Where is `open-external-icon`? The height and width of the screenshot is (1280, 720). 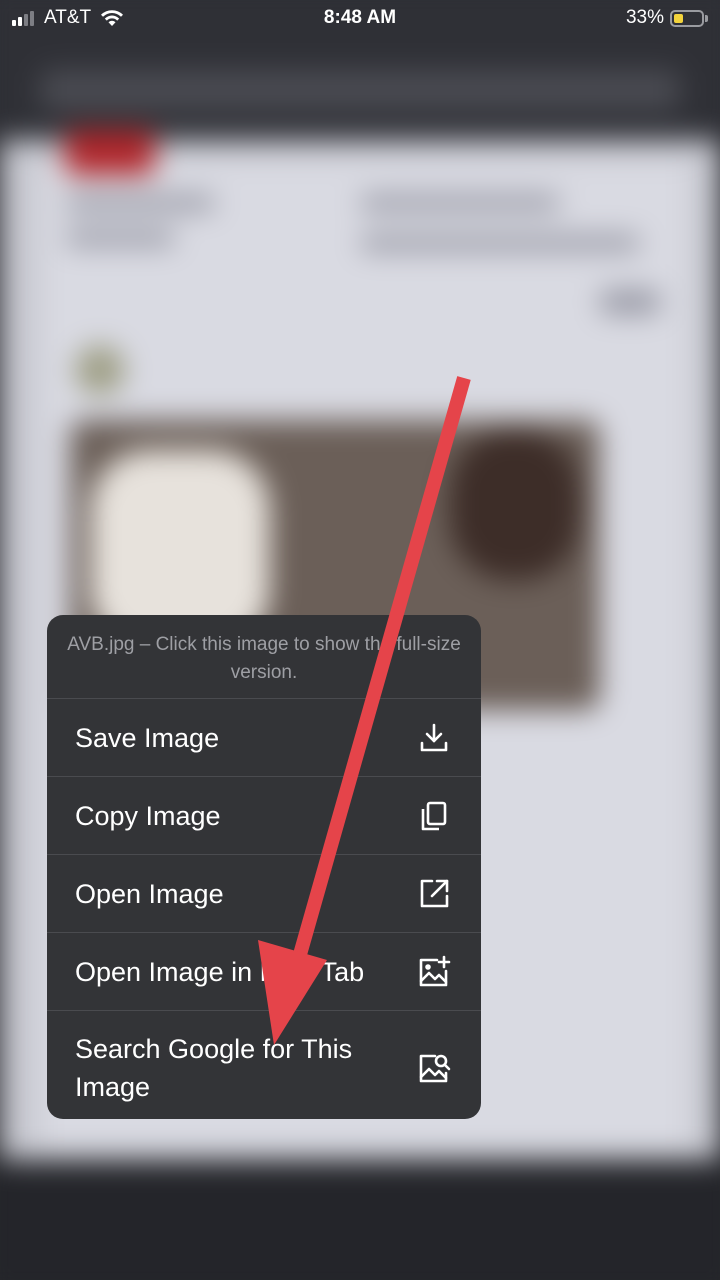
open-external-icon is located at coordinates (434, 894).